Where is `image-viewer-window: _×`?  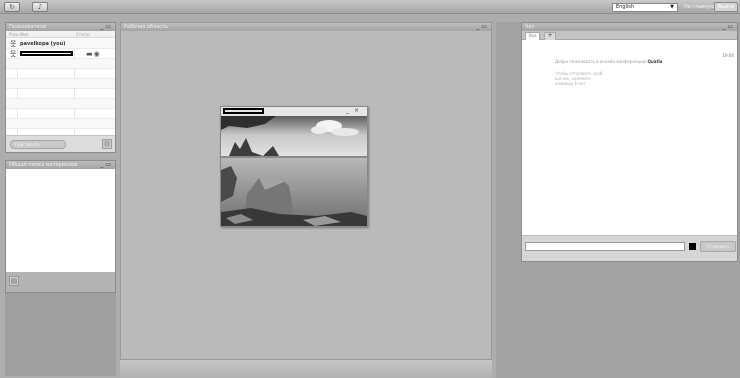 image-viewer-window: _× is located at coordinates (294, 166).